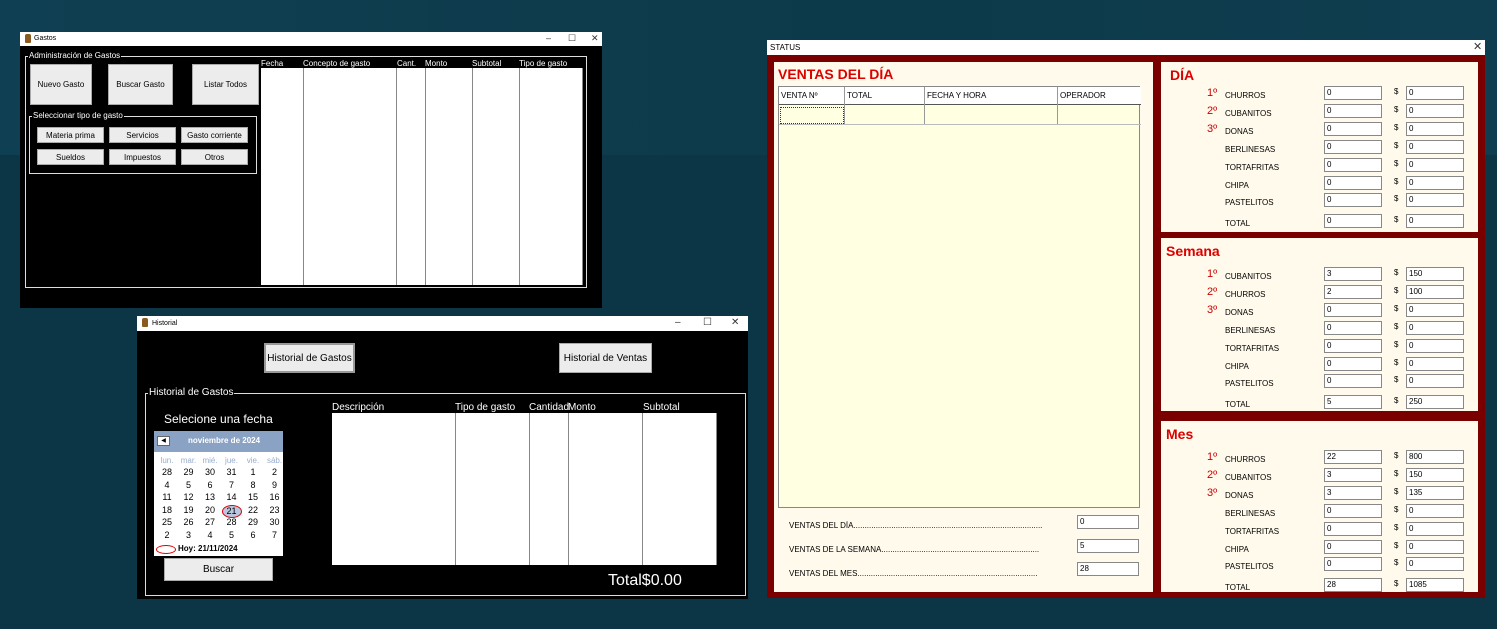 The width and height of the screenshot is (1497, 629). Describe the element at coordinates (411, 176) in the screenshot. I see `list-column-cant` at that location.